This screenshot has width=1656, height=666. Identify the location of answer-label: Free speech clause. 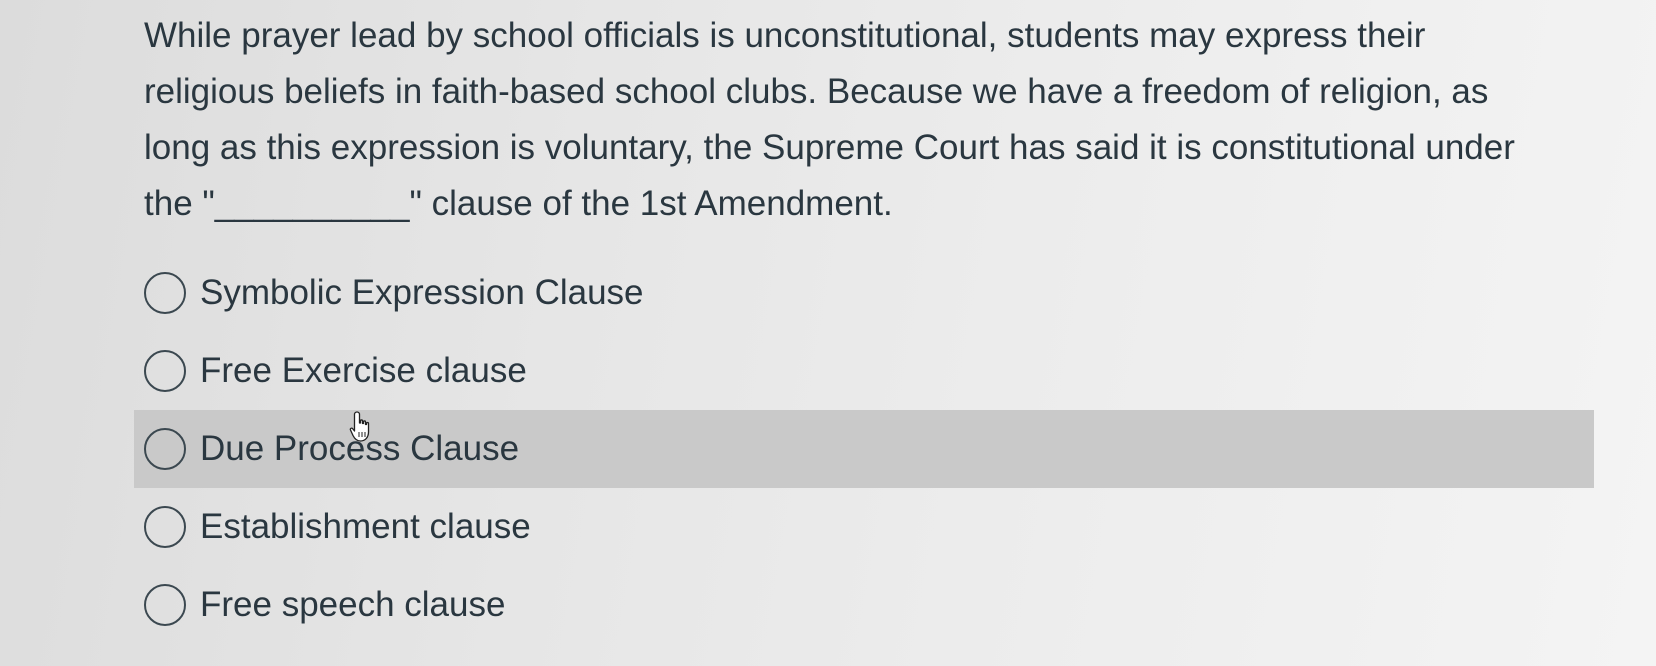
(353, 604).